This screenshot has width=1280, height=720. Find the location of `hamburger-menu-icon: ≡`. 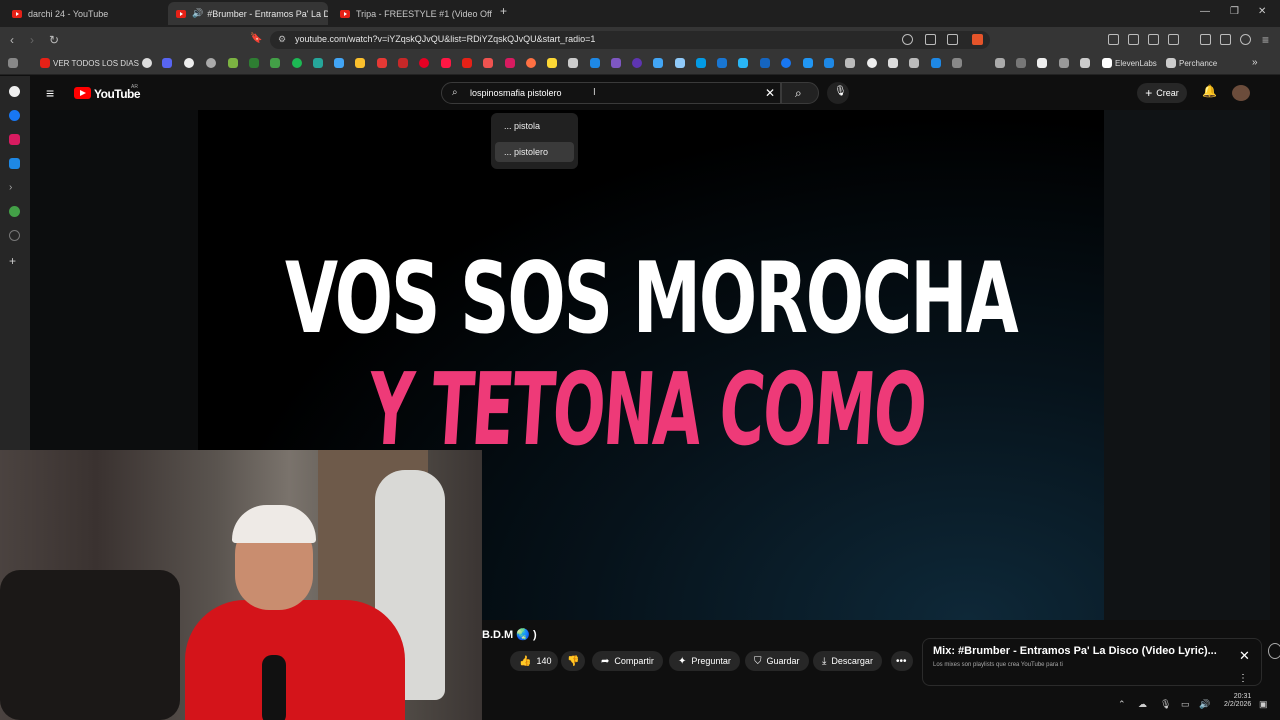

hamburger-menu-icon: ≡ is located at coordinates (50, 93).